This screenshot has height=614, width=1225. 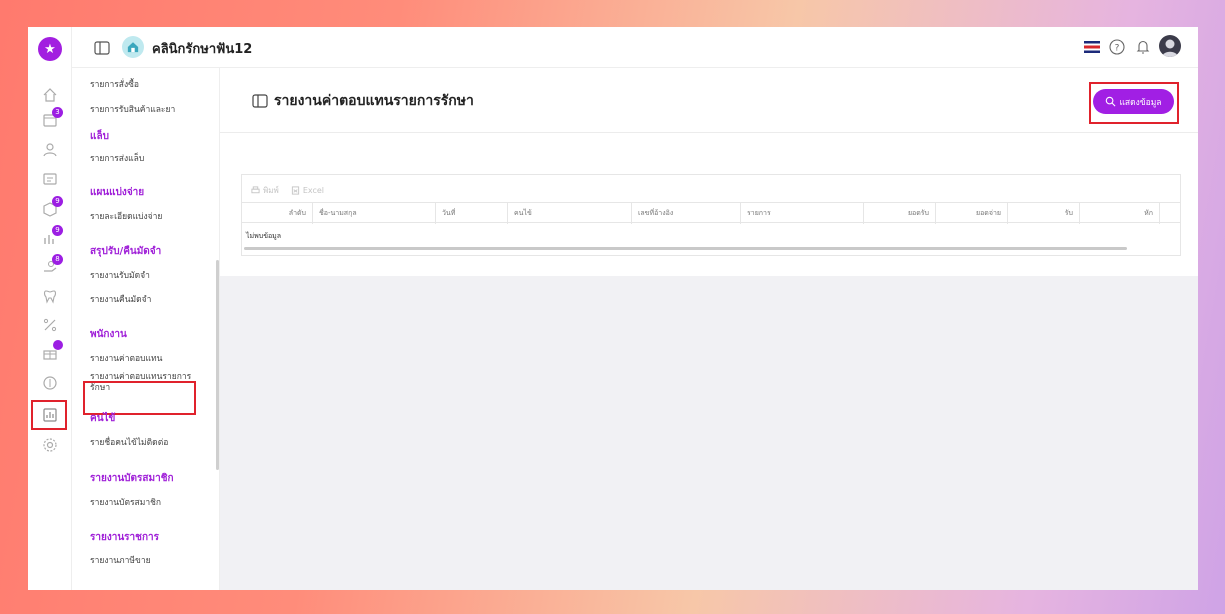 What do you see at coordinates (51, 265) in the screenshot?
I see `hand-coin-icon: 8` at bounding box center [51, 265].